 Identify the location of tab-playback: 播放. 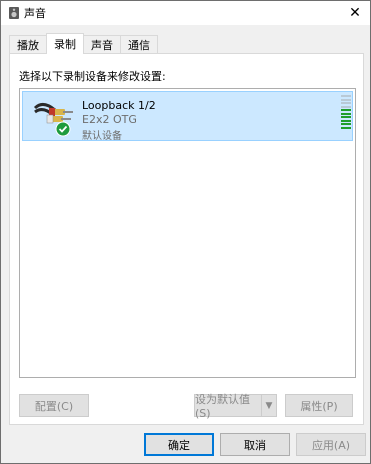
(28, 44).